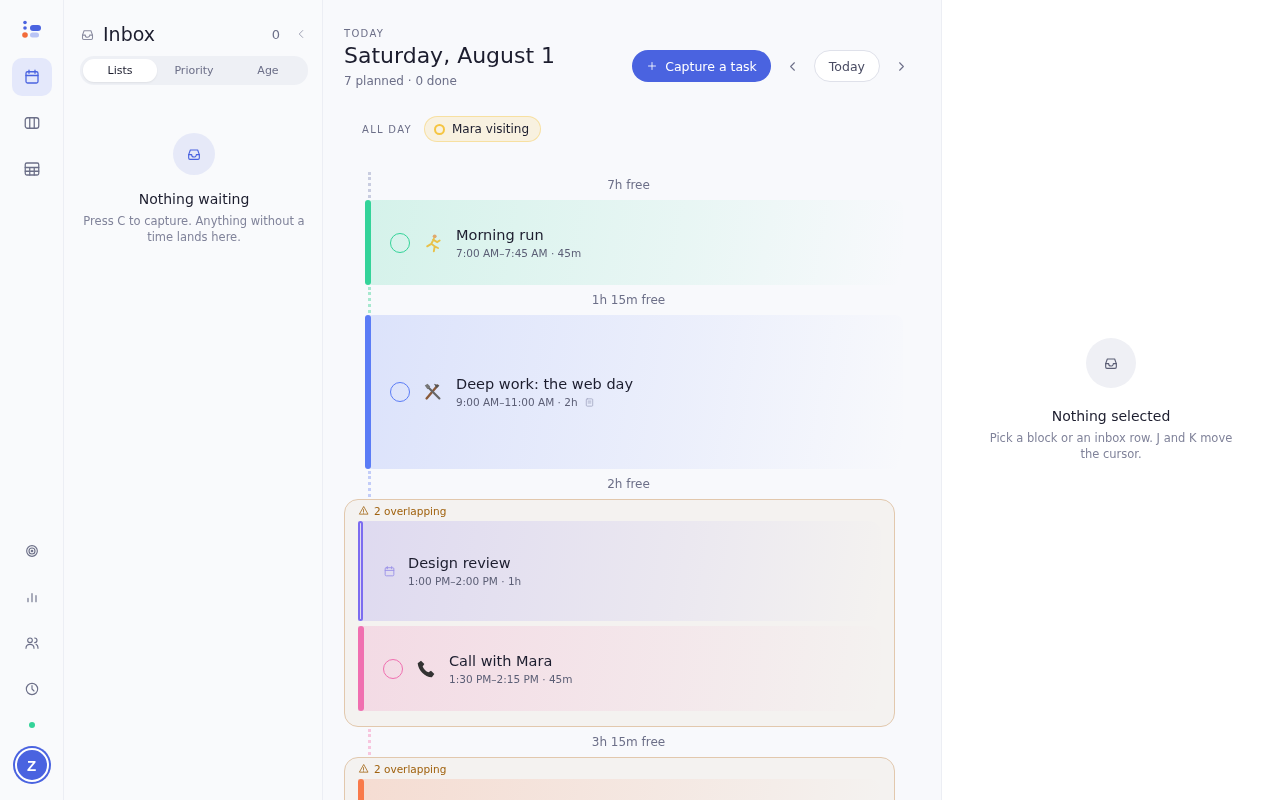 Image resolution: width=1280 pixels, height=800 pixels. Describe the element at coordinates (628, 185) in the screenshot. I see `free-time-label: 7h free` at that location.